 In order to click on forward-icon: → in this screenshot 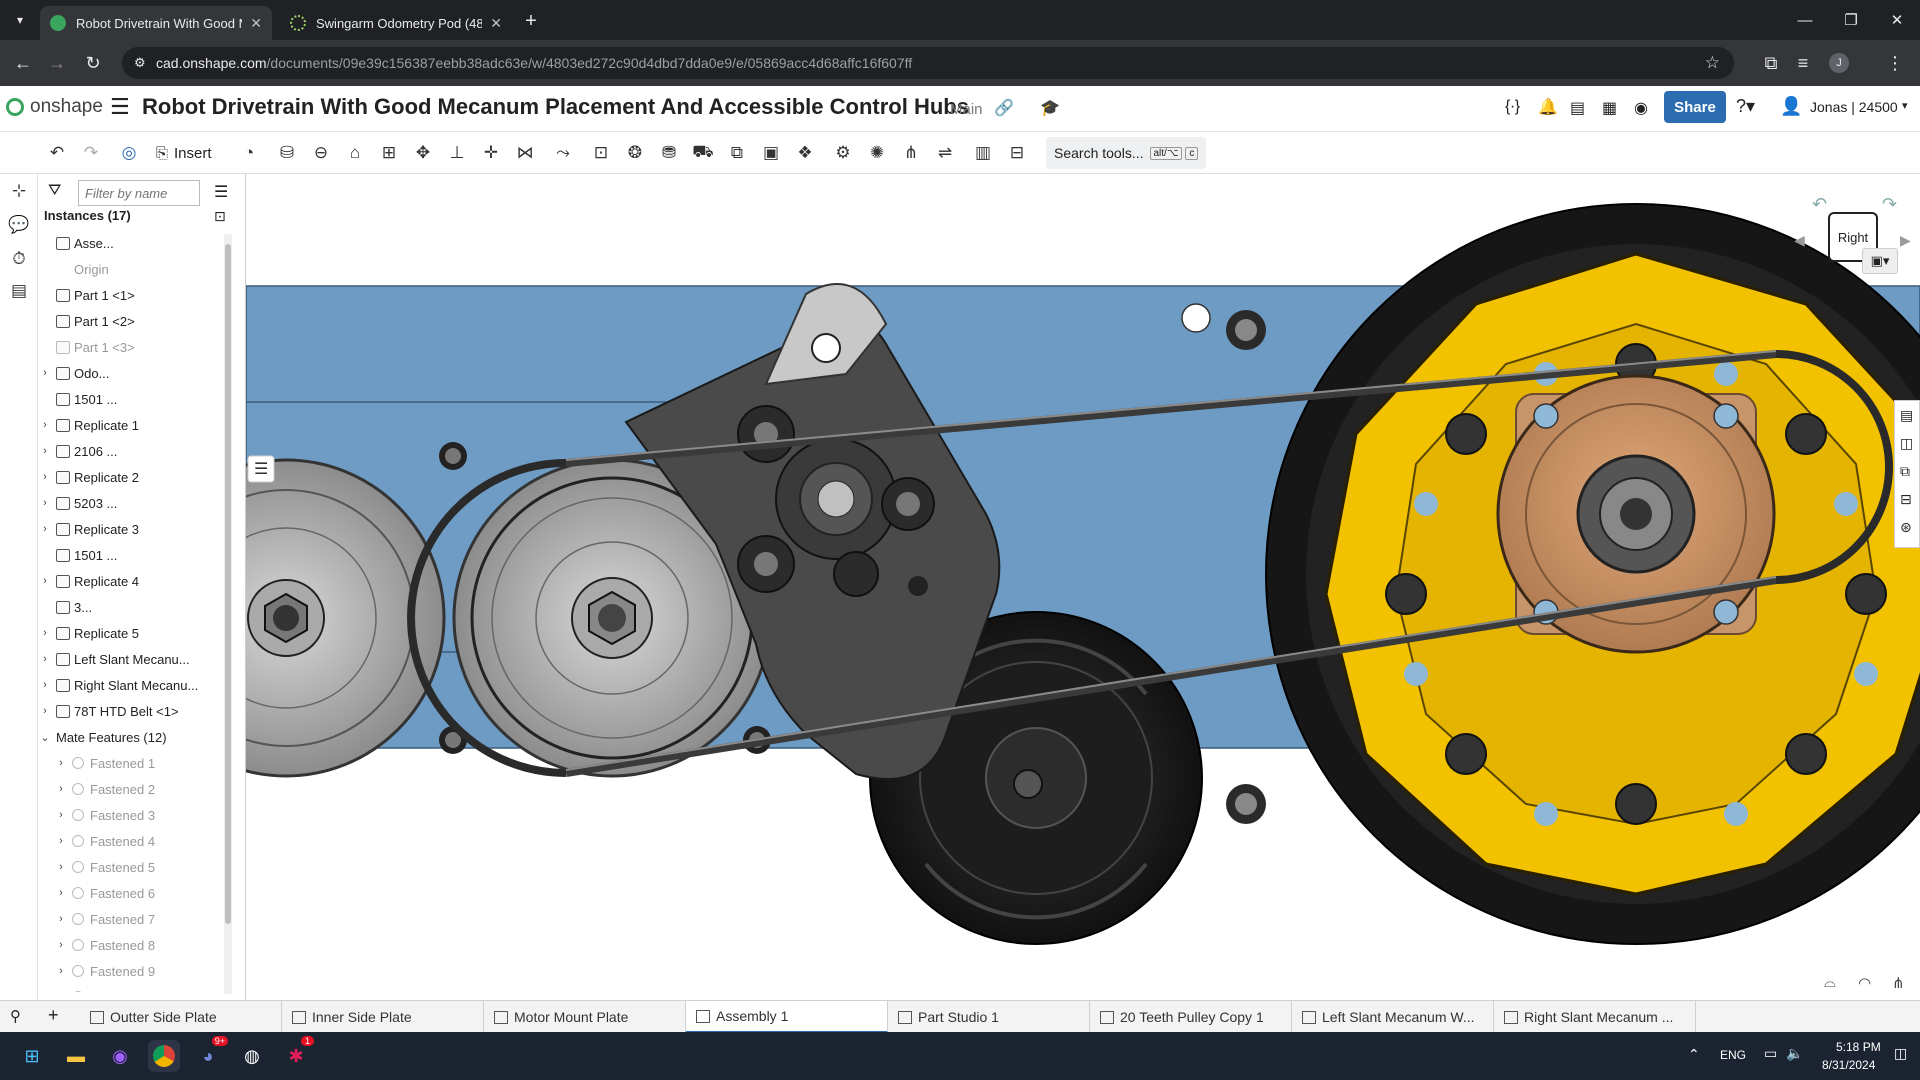, I will do `click(57, 63)`.